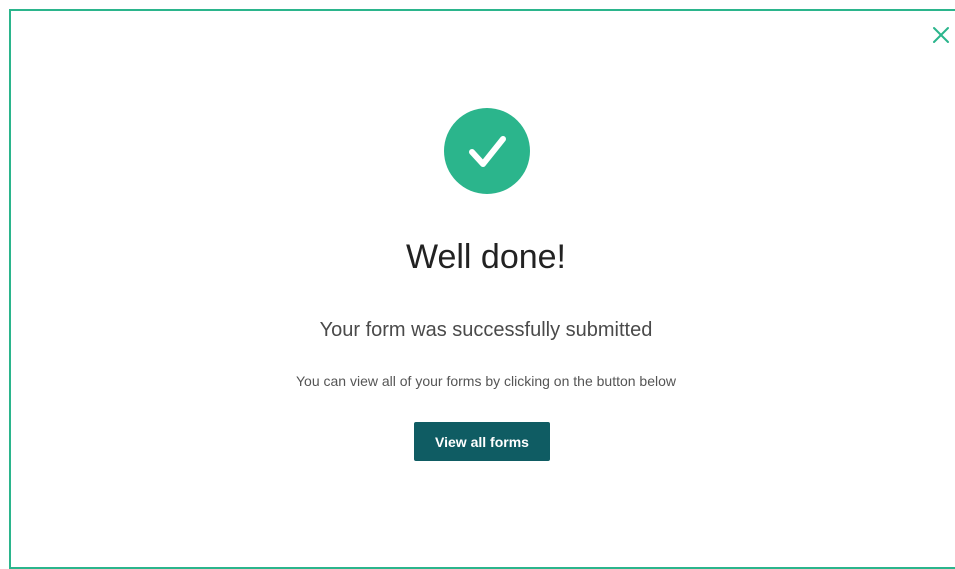 The width and height of the screenshot is (955, 569). I want to click on dialog-title: Well done!, so click(486, 257).